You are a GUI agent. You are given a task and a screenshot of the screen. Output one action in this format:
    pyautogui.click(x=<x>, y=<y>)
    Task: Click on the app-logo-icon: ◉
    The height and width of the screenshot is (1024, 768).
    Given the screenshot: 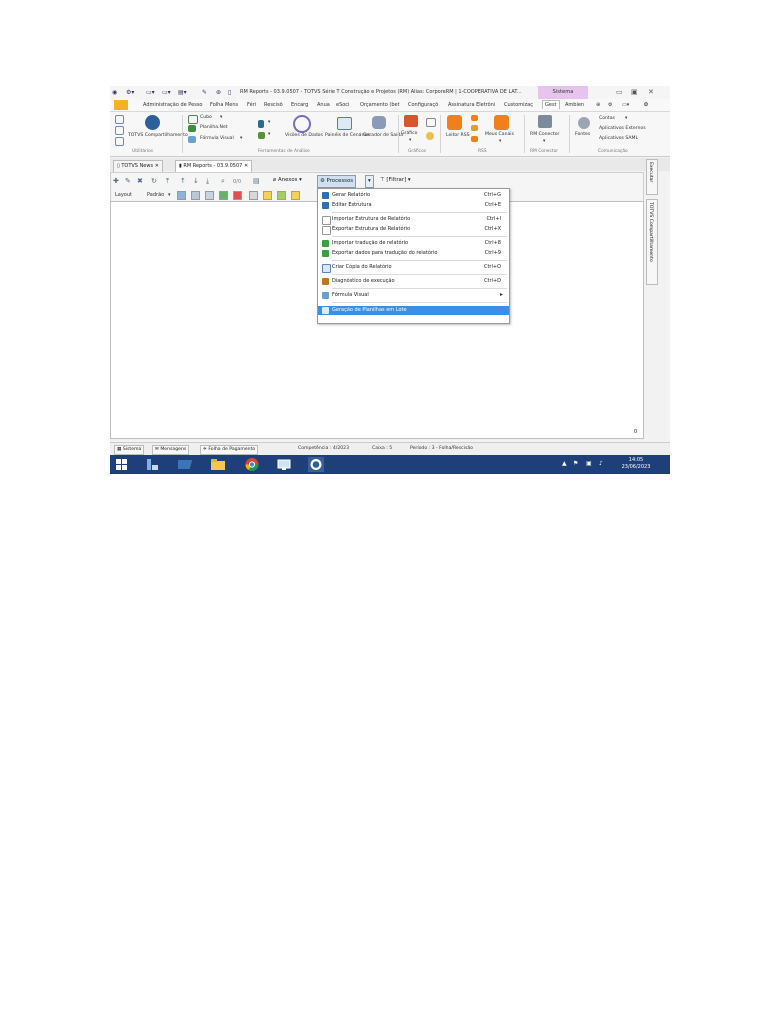 What is the action you would take?
    pyautogui.click(x=114, y=92)
    